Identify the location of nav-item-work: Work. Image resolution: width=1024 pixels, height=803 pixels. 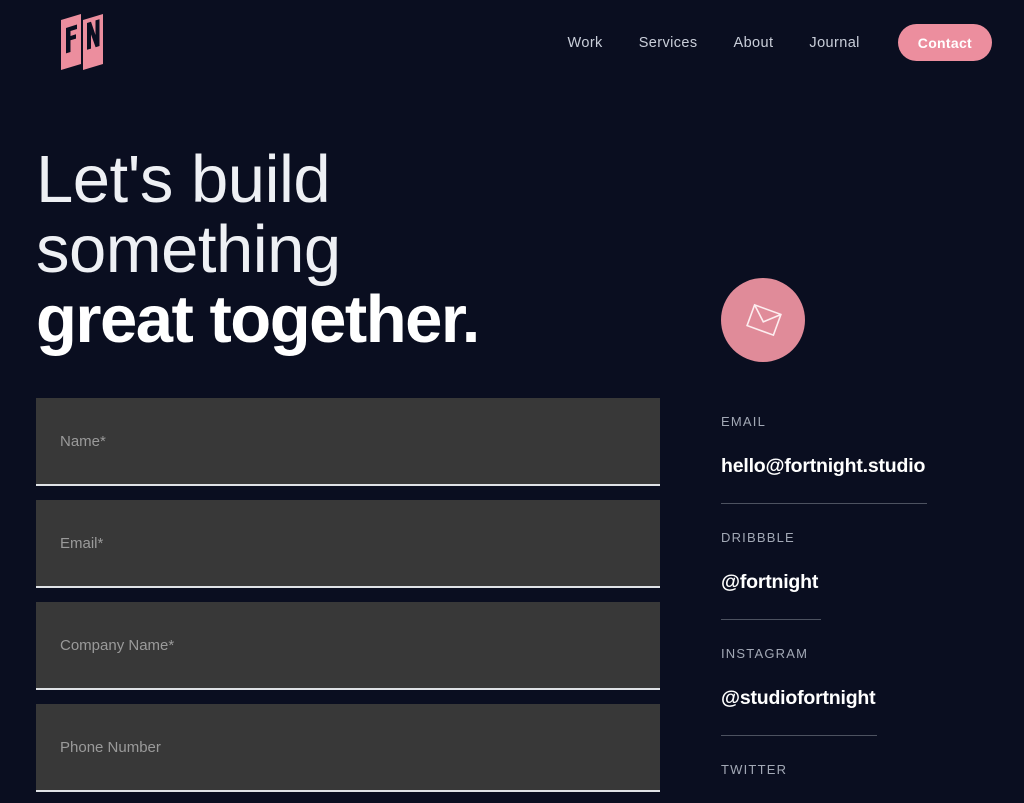
(585, 43).